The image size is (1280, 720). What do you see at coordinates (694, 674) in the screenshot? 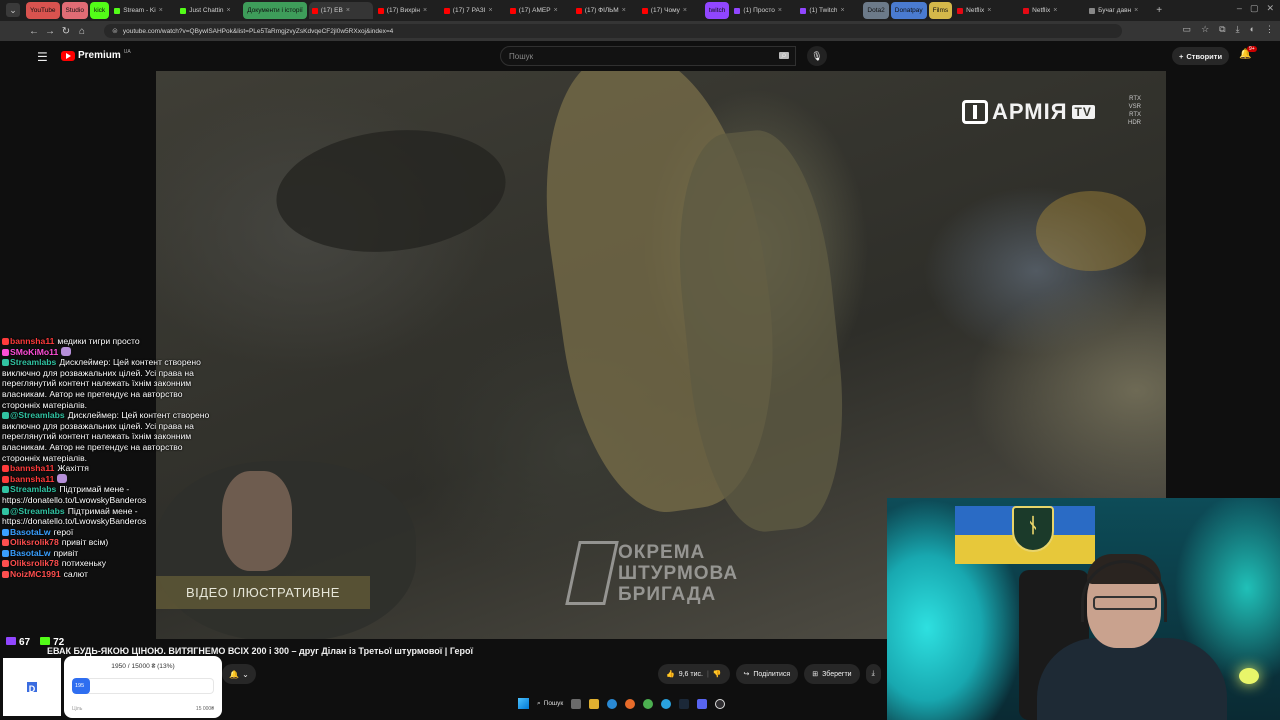
I see `like-button: 👍 9,6 тис. | 👎` at bounding box center [694, 674].